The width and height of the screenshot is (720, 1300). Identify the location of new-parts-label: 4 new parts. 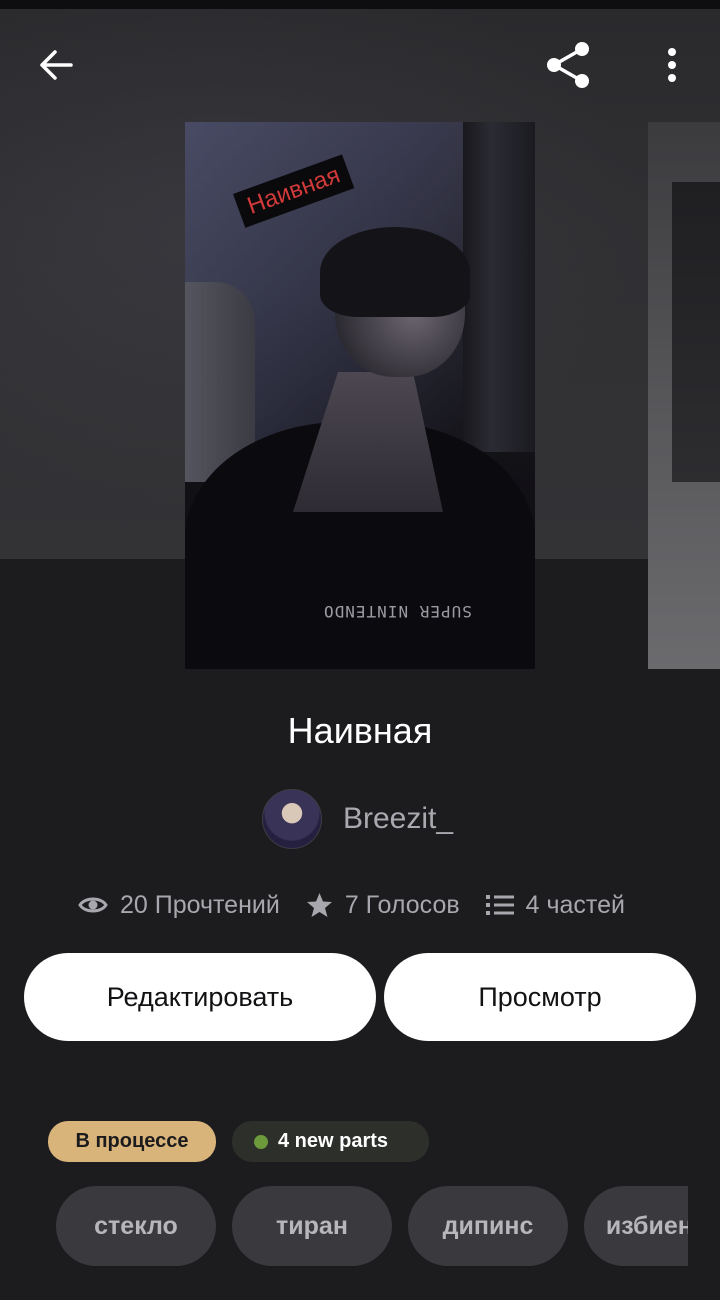
(333, 1141).